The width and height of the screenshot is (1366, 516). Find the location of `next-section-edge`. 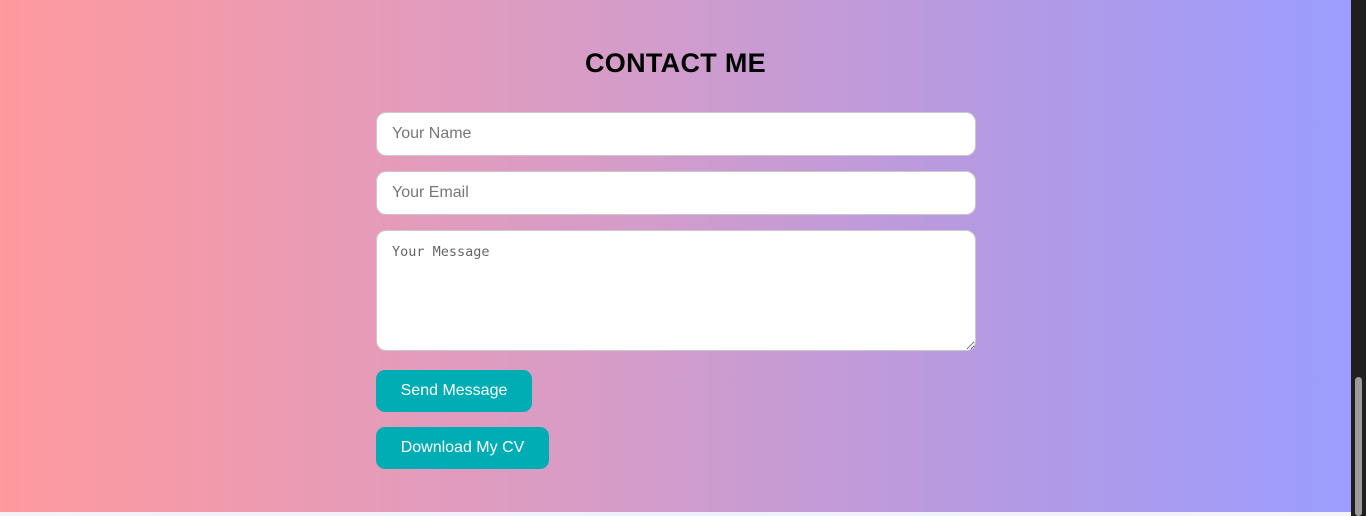

next-section-edge is located at coordinates (675, 514).